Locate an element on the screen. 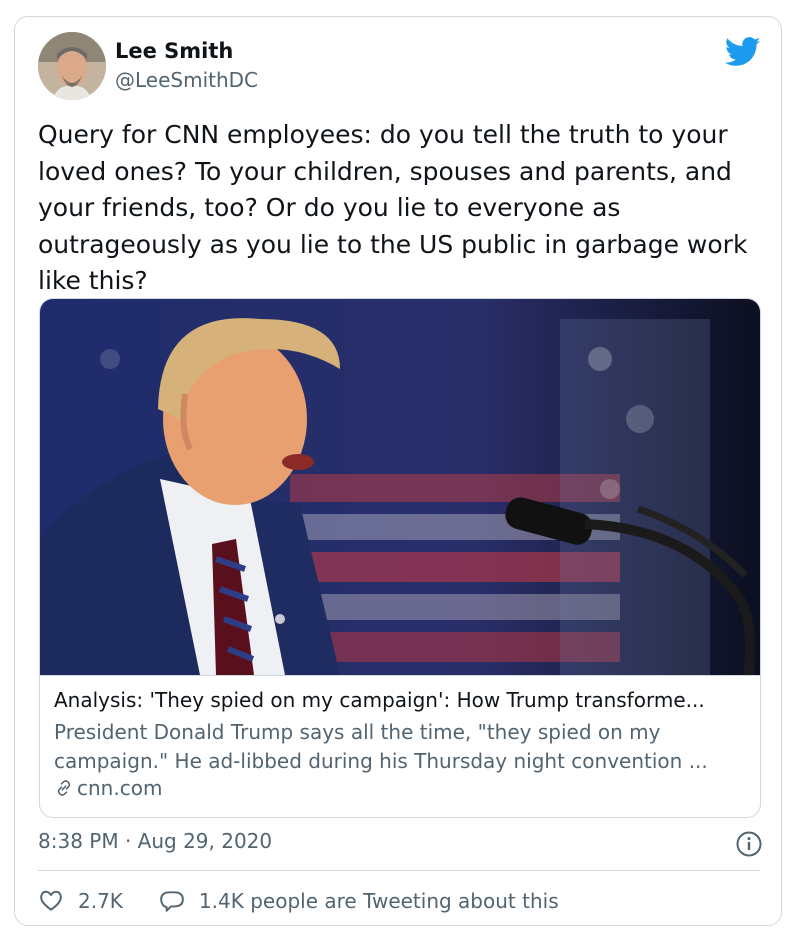  conversation-button: 1.4K people are Tweeting about this is located at coordinates (359, 901).